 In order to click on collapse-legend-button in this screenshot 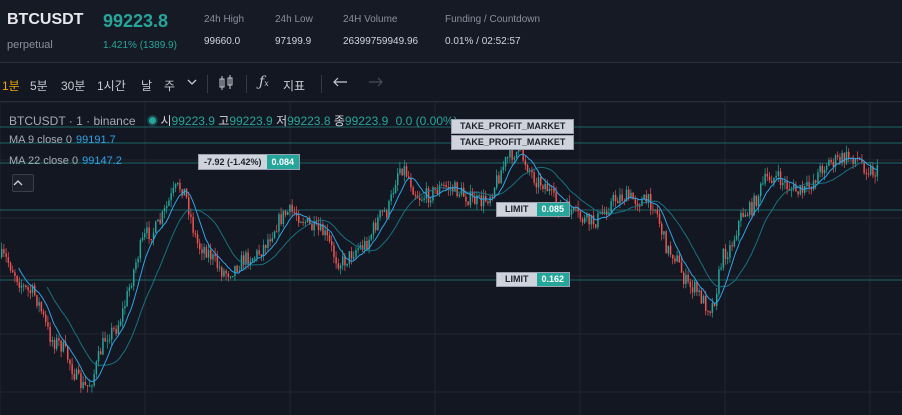, I will do `click(23, 183)`.